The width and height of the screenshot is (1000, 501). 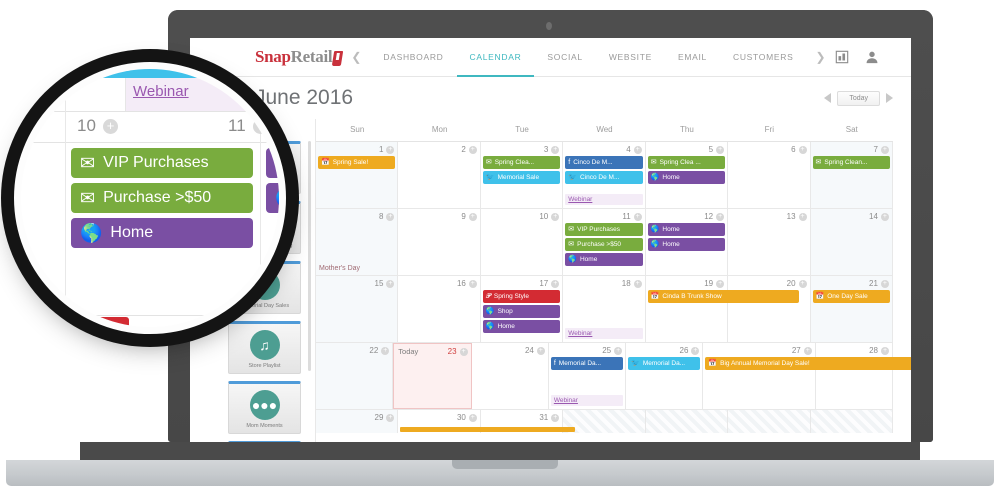 What do you see at coordinates (820, 57) in the screenshot?
I see `chevron-right-icon: ❯` at bounding box center [820, 57].